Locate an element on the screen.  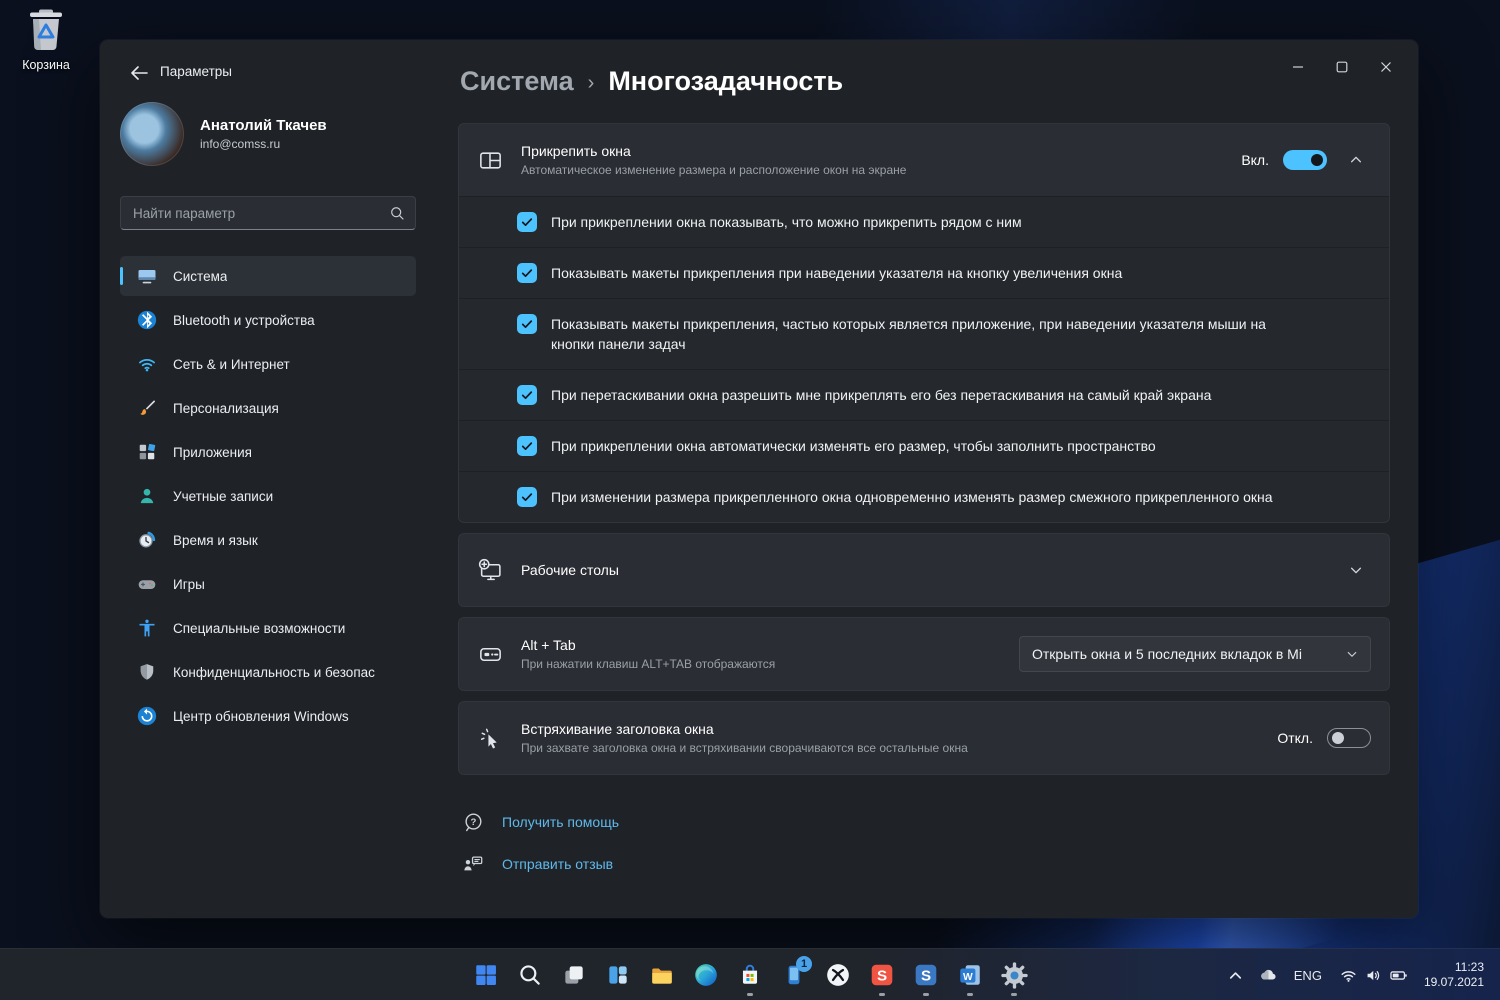
window-title: Параметры is located at coordinates (196, 71).